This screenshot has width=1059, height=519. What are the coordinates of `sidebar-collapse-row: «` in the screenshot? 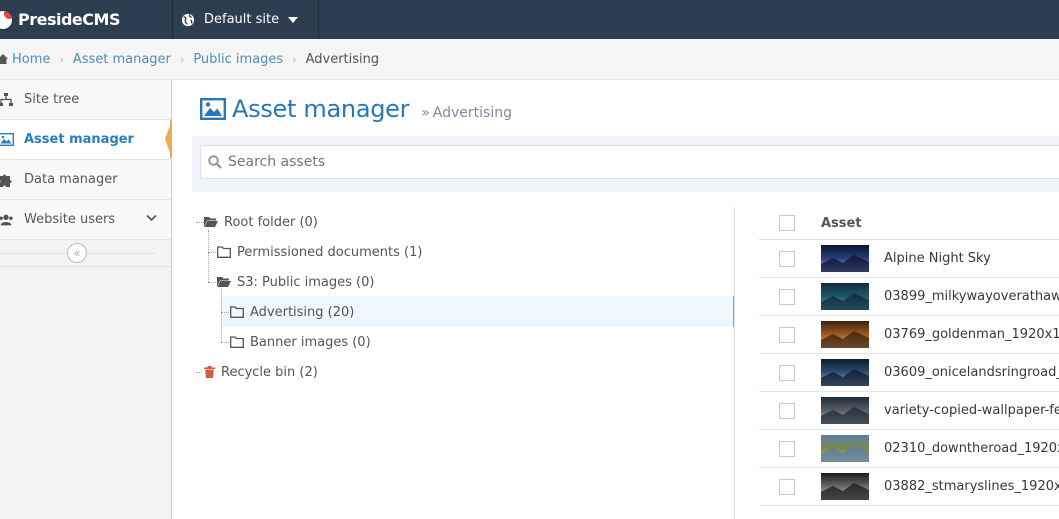 It's located at (85, 253).